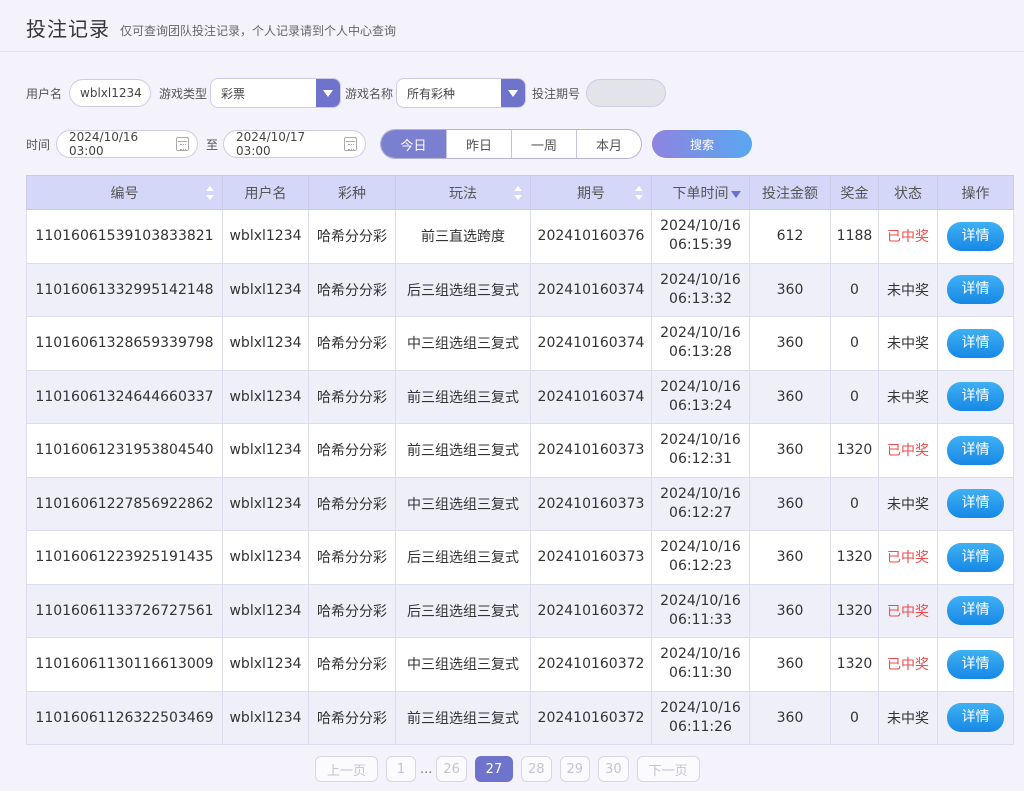 This screenshot has width=1024, height=791. I want to click on cell-amount: 612, so click(790, 236).